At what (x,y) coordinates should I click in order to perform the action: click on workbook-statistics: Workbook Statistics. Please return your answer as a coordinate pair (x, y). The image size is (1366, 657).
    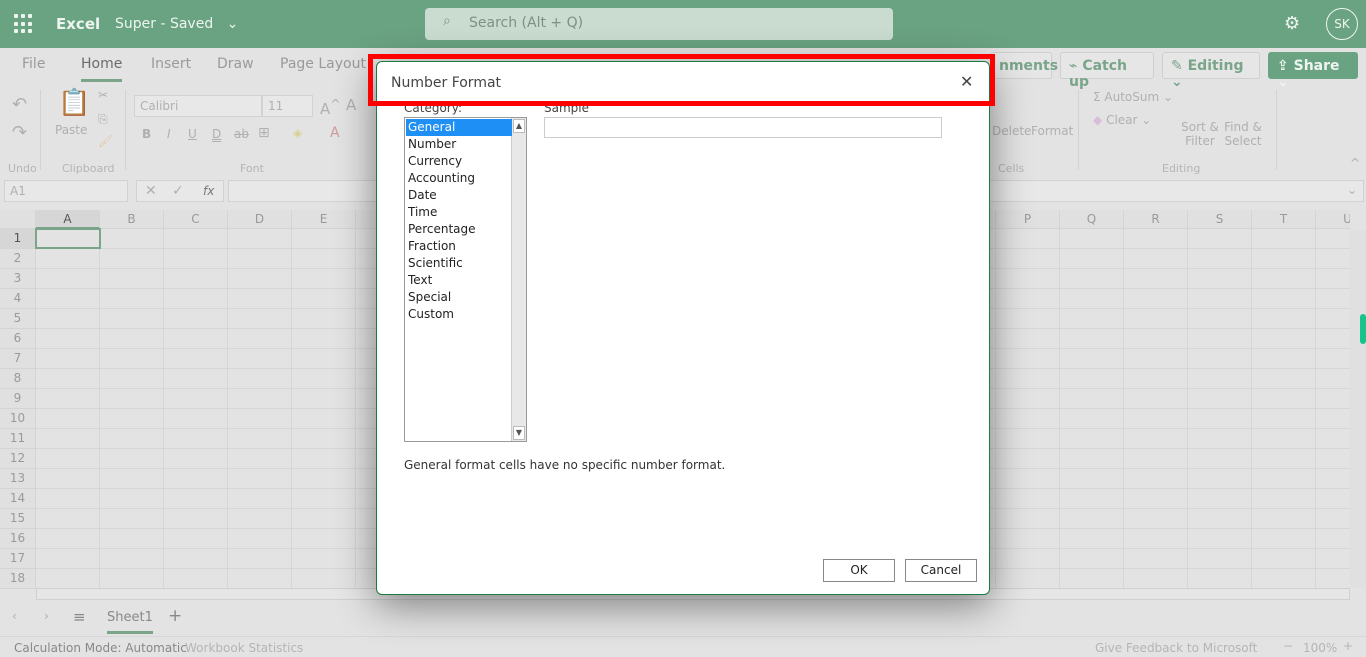
    Looking at the image, I should click on (244, 648).